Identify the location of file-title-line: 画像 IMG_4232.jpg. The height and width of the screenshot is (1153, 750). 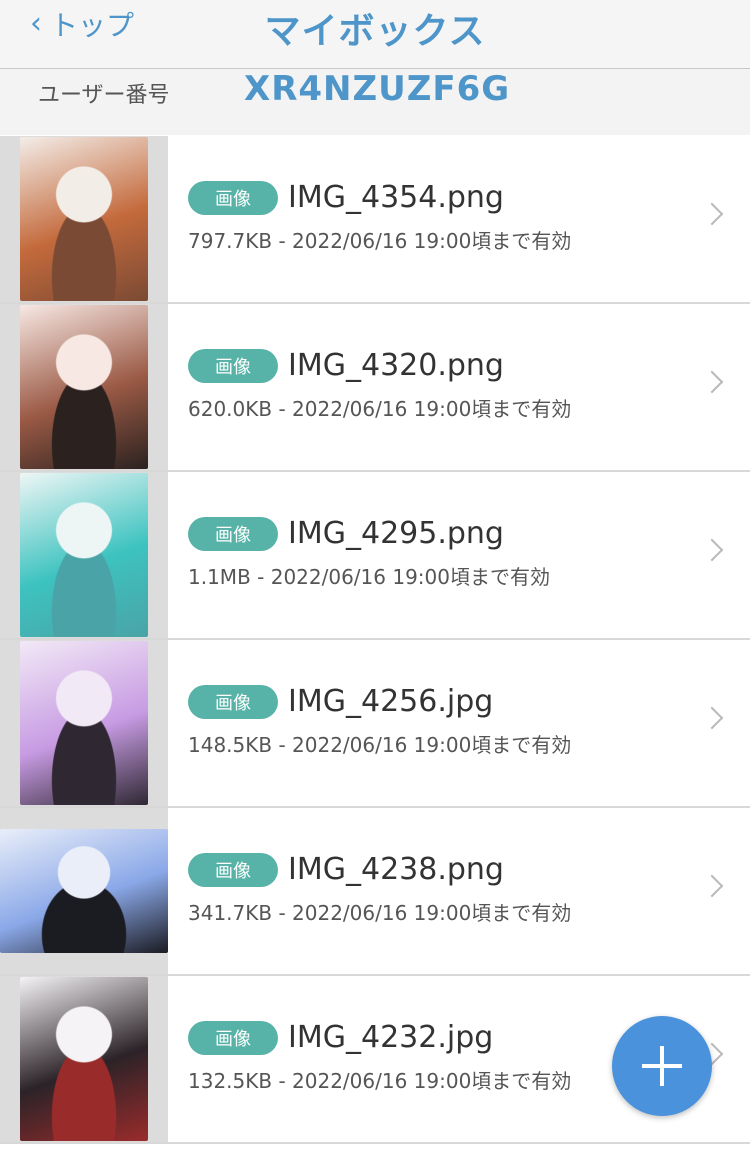
(379, 1037).